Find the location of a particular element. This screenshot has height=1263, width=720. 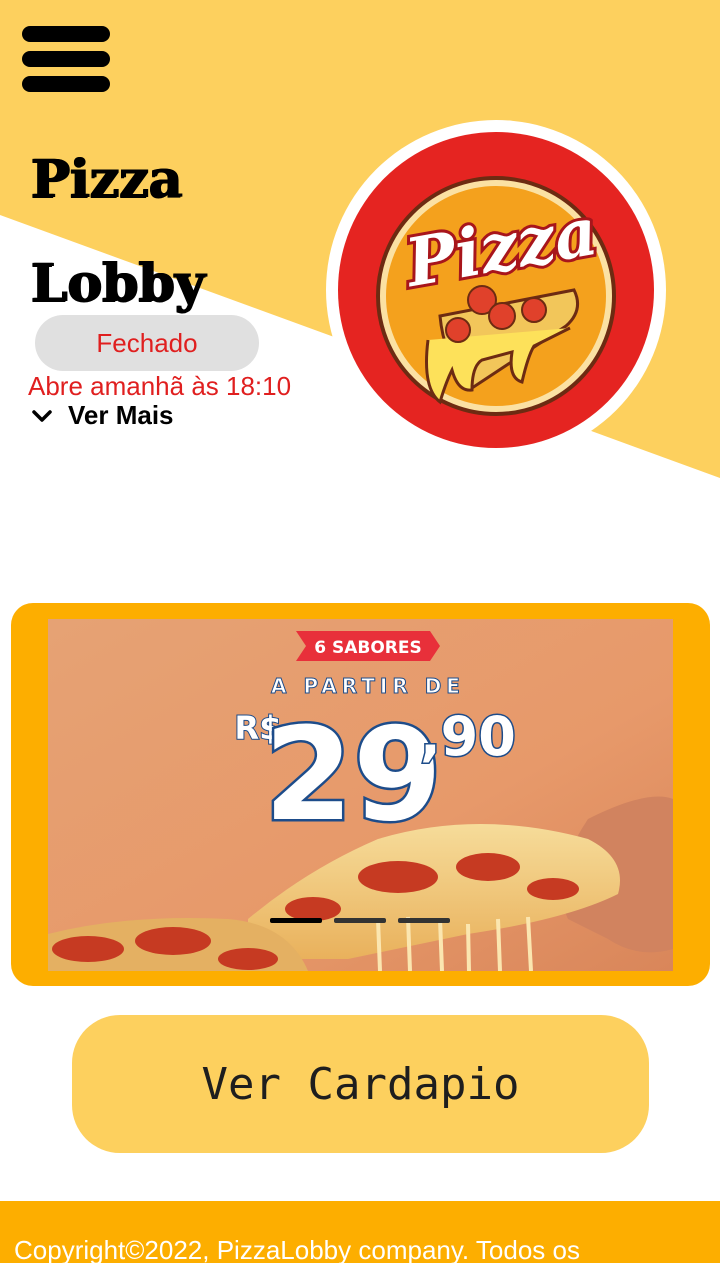

promo-from-label: A PARTIR DE is located at coordinates (368, 686).